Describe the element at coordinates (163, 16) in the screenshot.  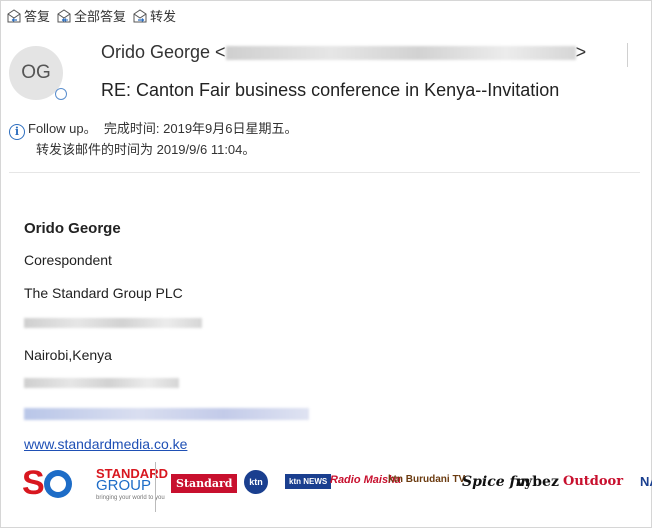
I see `forward-label: 转发` at that location.